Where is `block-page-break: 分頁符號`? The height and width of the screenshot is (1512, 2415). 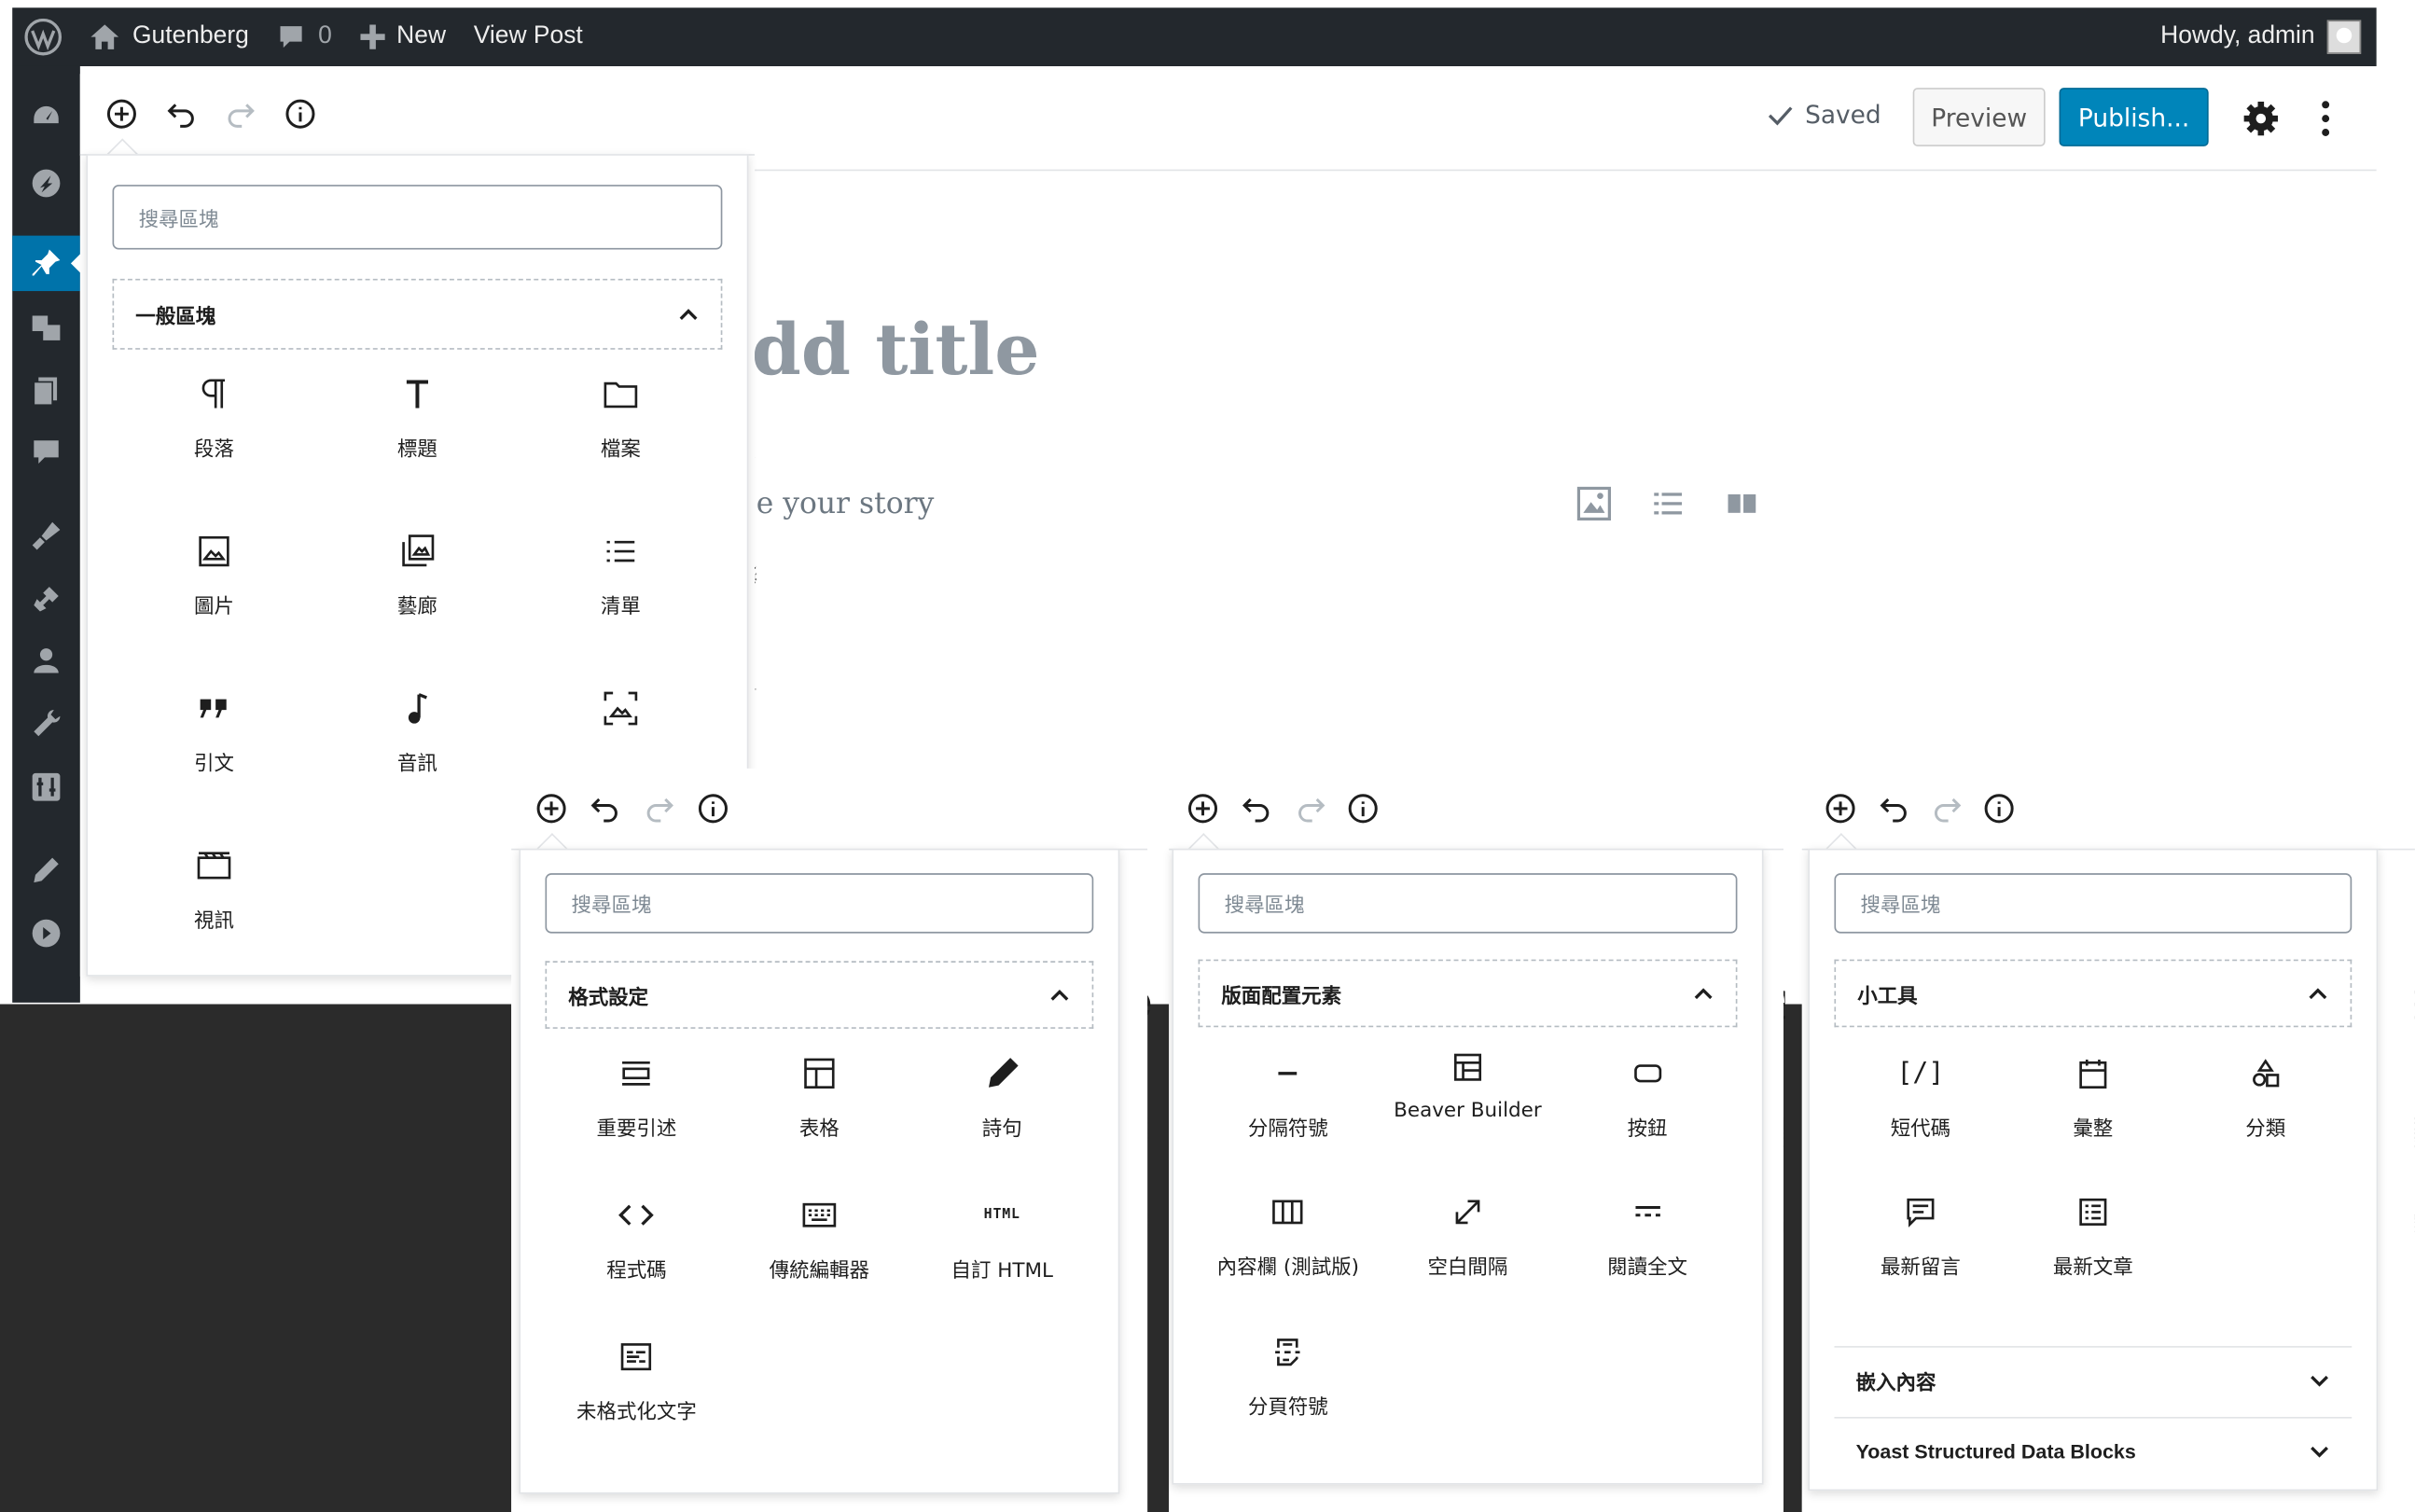 block-page-break: 分頁符號 is located at coordinates (1289, 1374).